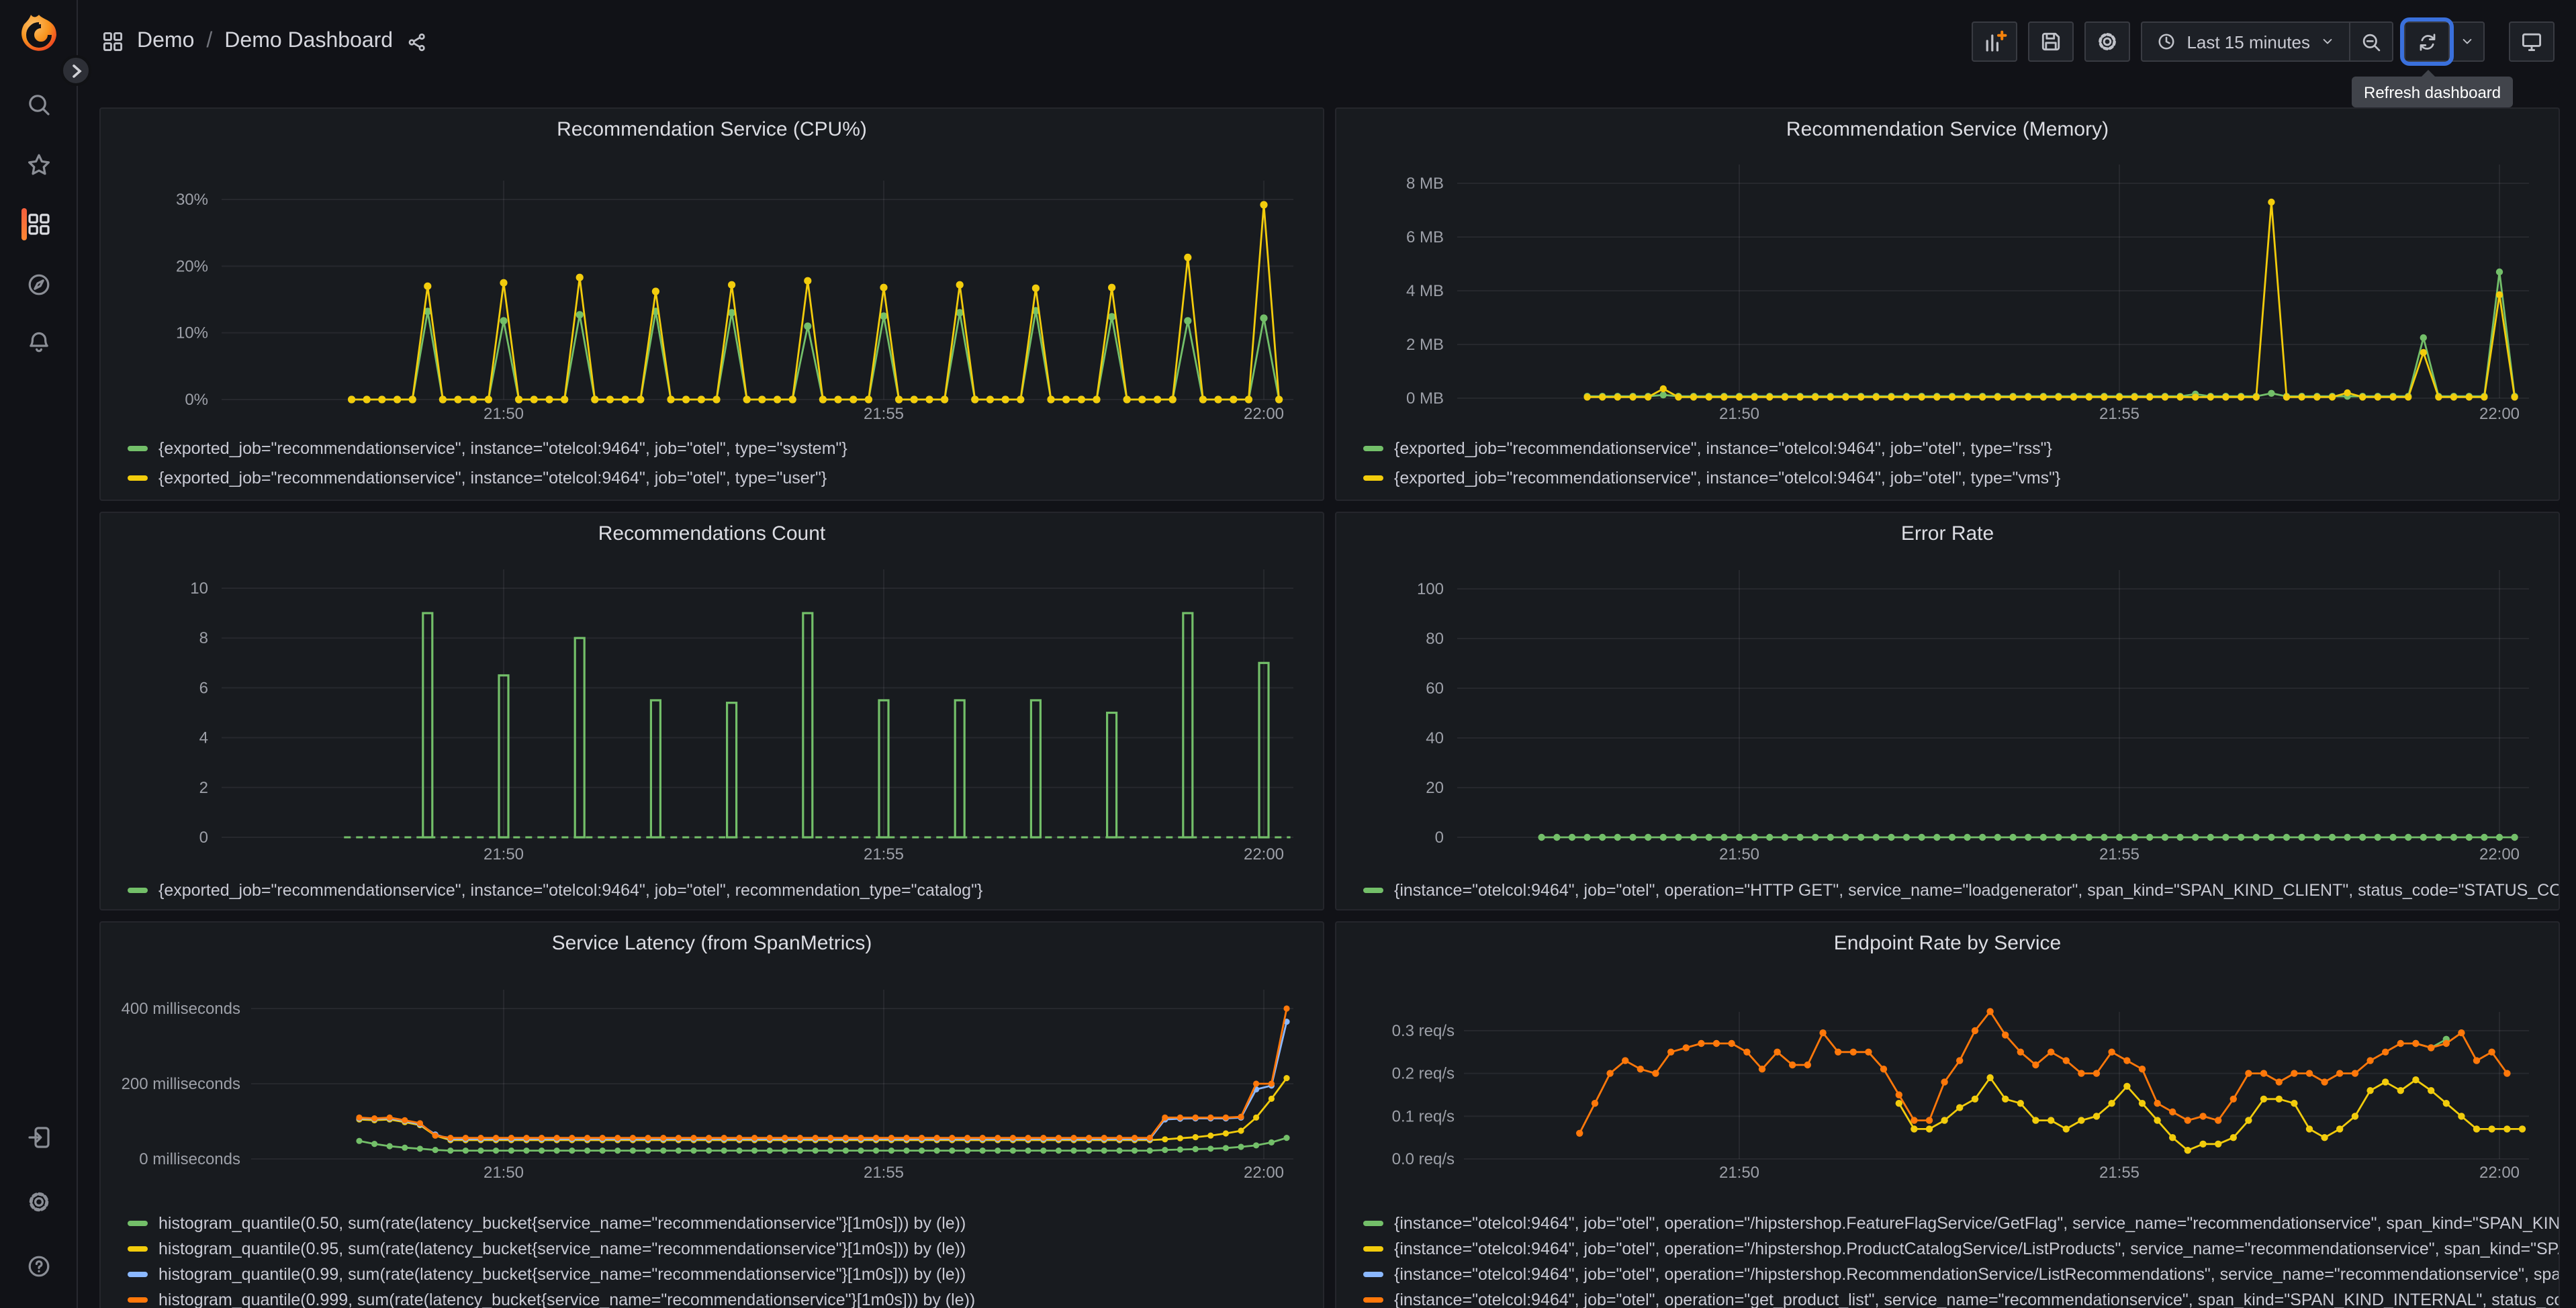 The image size is (2576, 1308). I want to click on time-range-label: Last 15 minutes, so click(2248, 42).